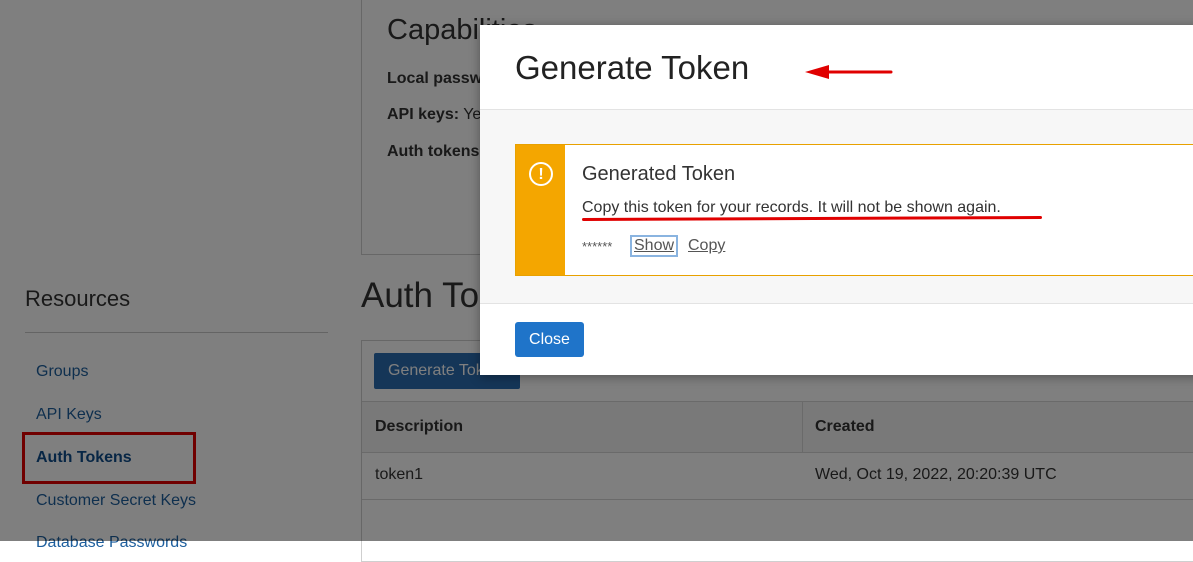  What do you see at coordinates (597, 246) in the screenshot?
I see `token-masked-value: ******` at bounding box center [597, 246].